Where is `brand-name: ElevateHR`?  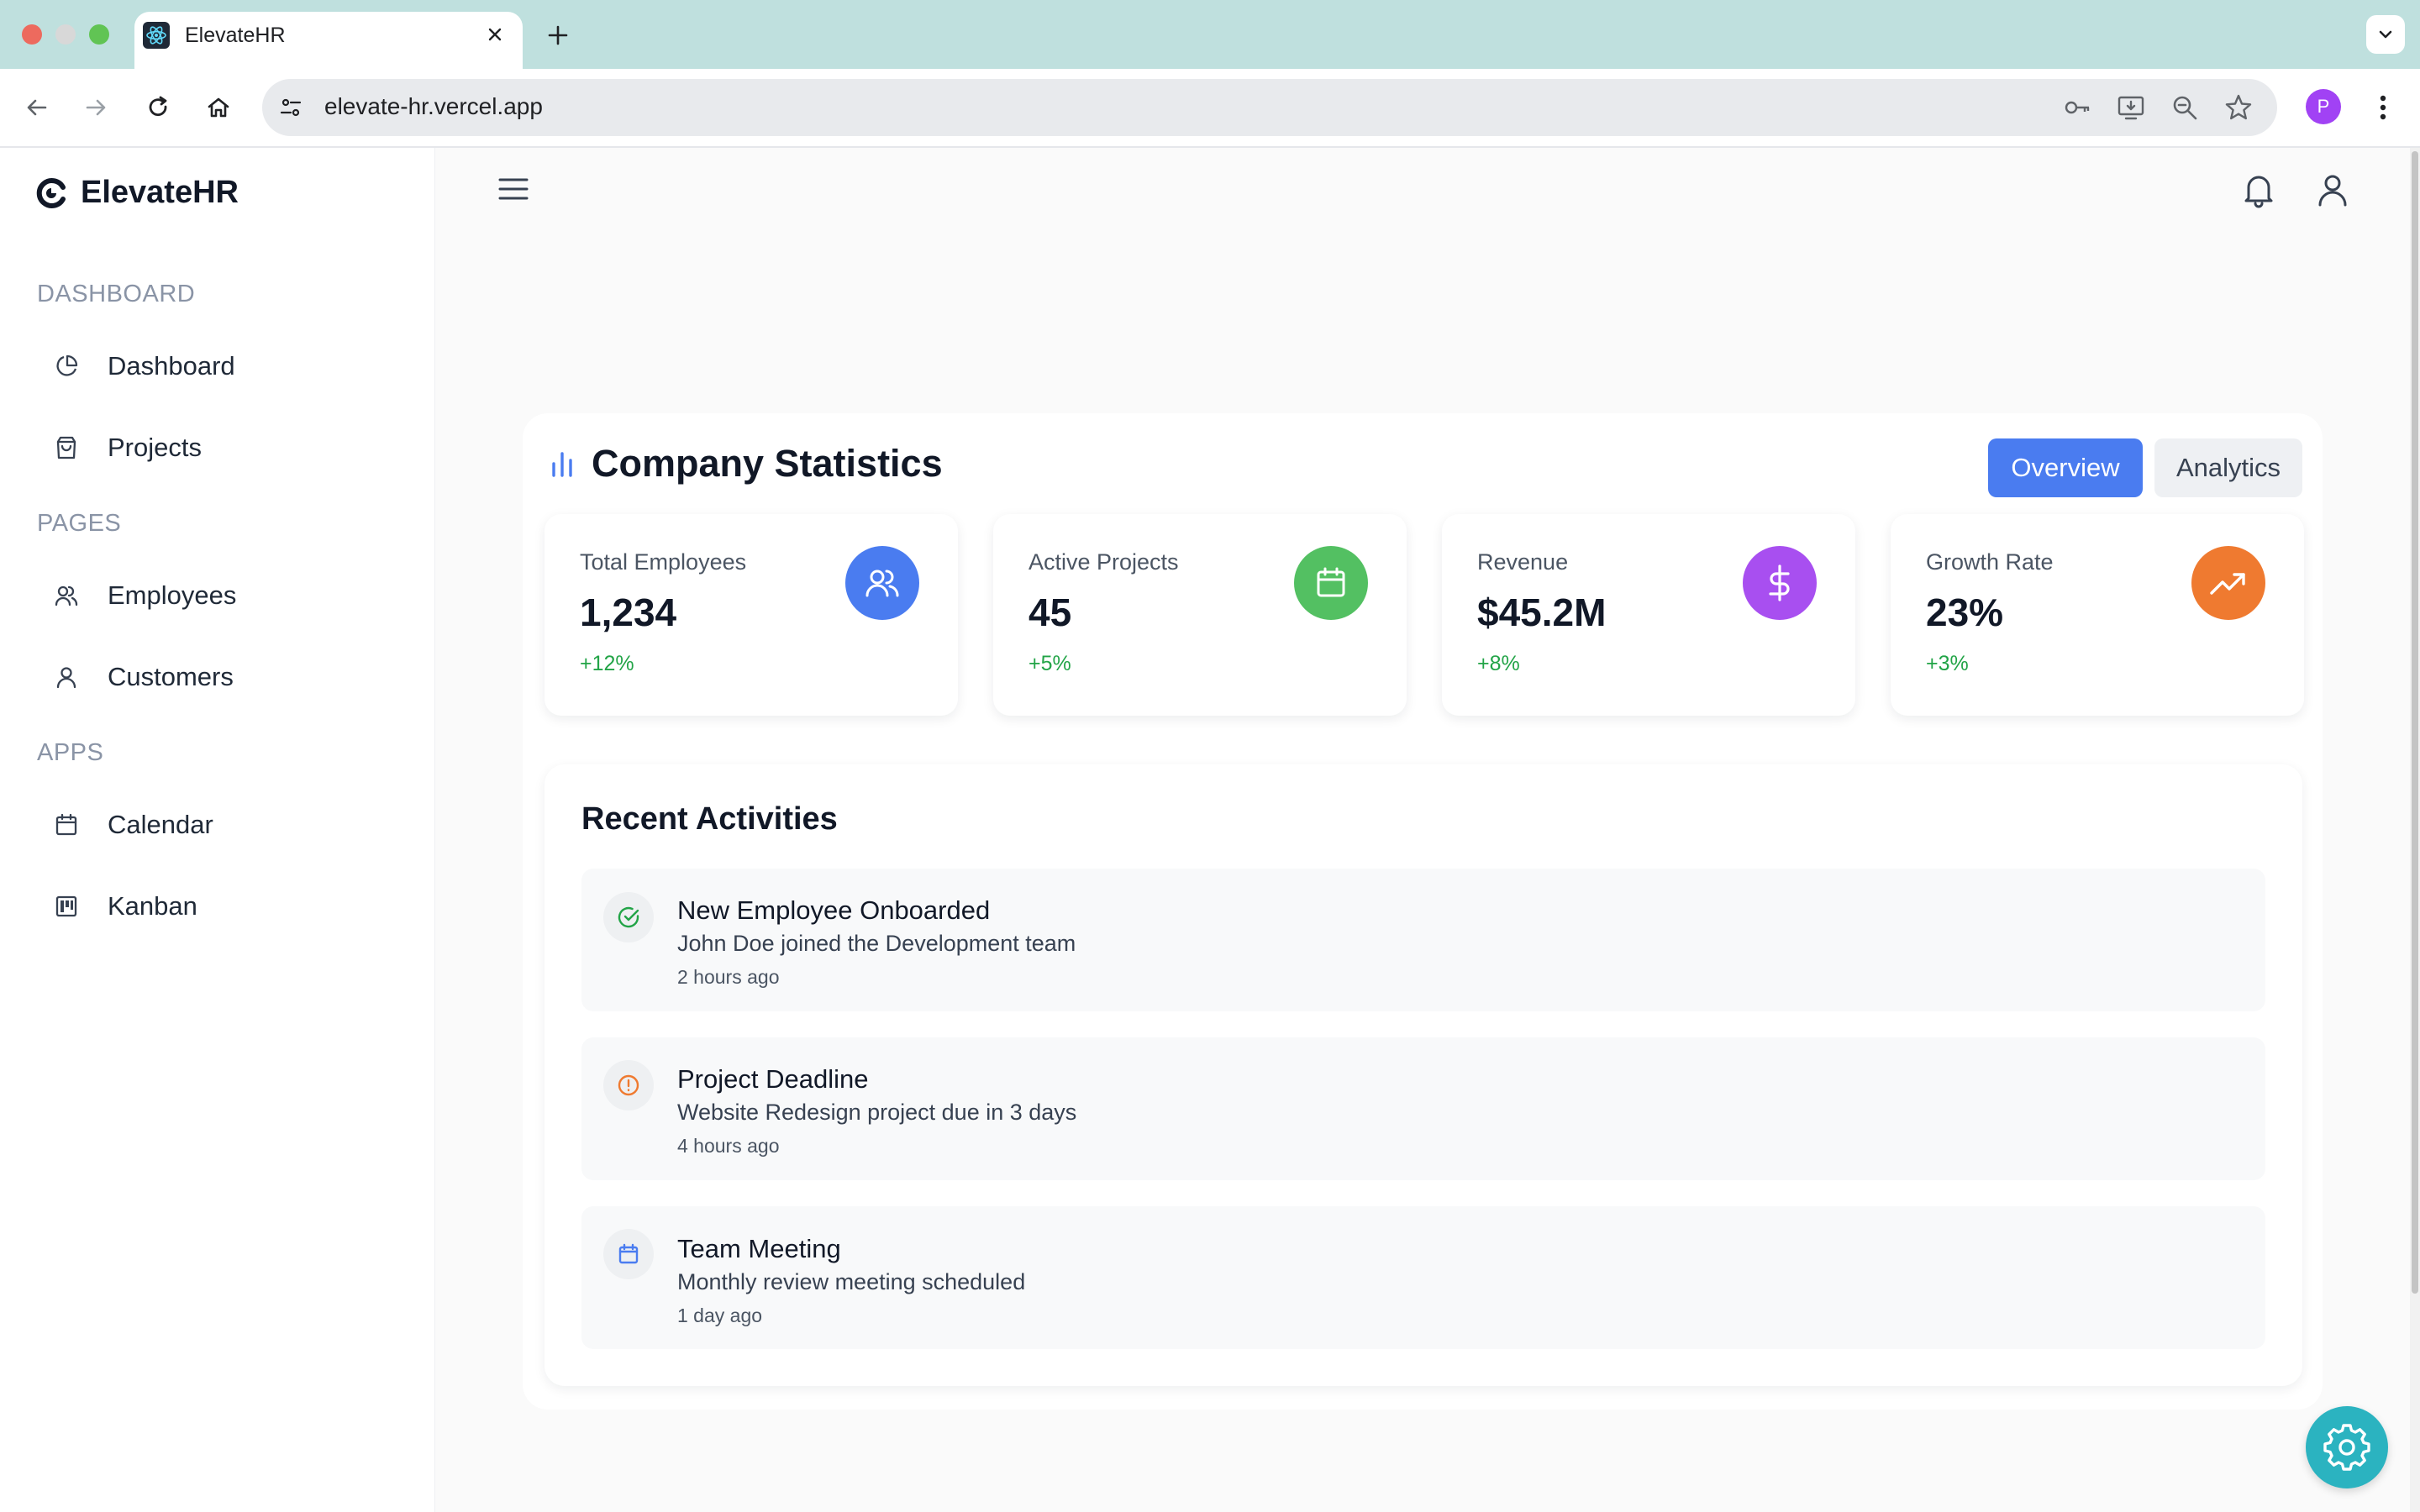 brand-name: ElevateHR is located at coordinates (160, 192).